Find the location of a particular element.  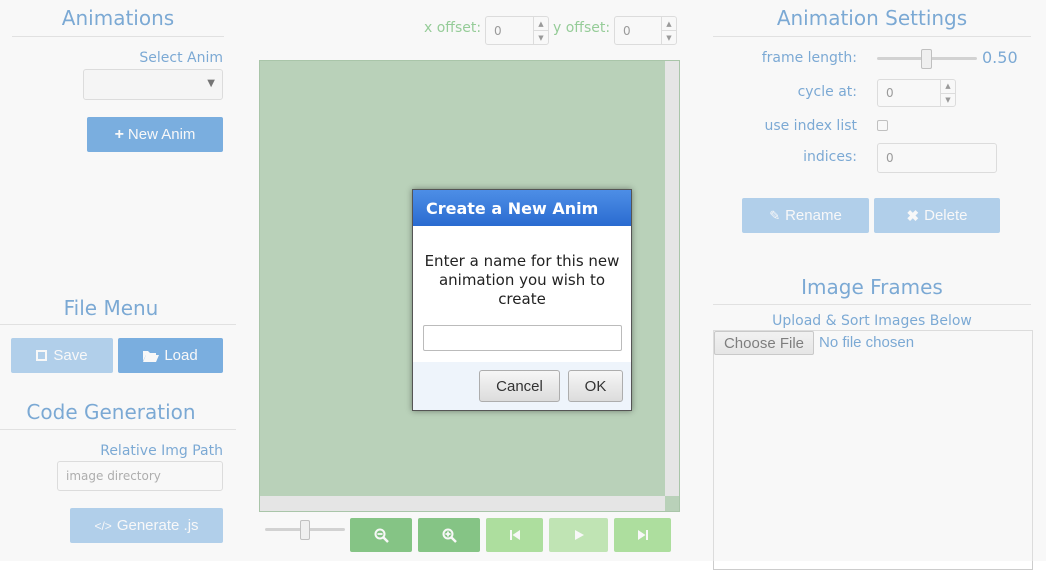

dialog-title: Create a New Anim is located at coordinates (522, 208).